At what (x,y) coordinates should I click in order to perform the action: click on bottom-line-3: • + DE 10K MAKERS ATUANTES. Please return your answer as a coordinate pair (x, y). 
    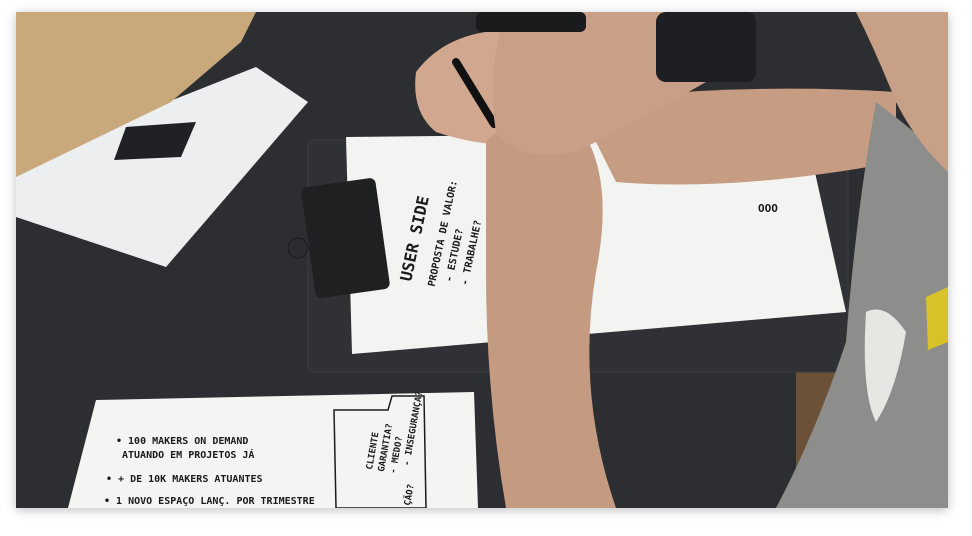
    Looking at the image, I should click on (184, 479).